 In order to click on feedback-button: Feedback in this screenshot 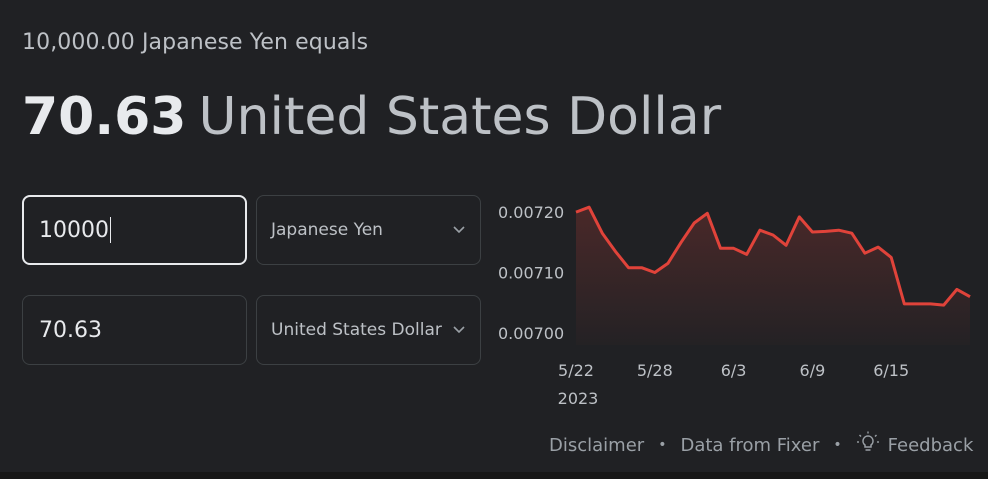, I will do `click(915, 445)`.